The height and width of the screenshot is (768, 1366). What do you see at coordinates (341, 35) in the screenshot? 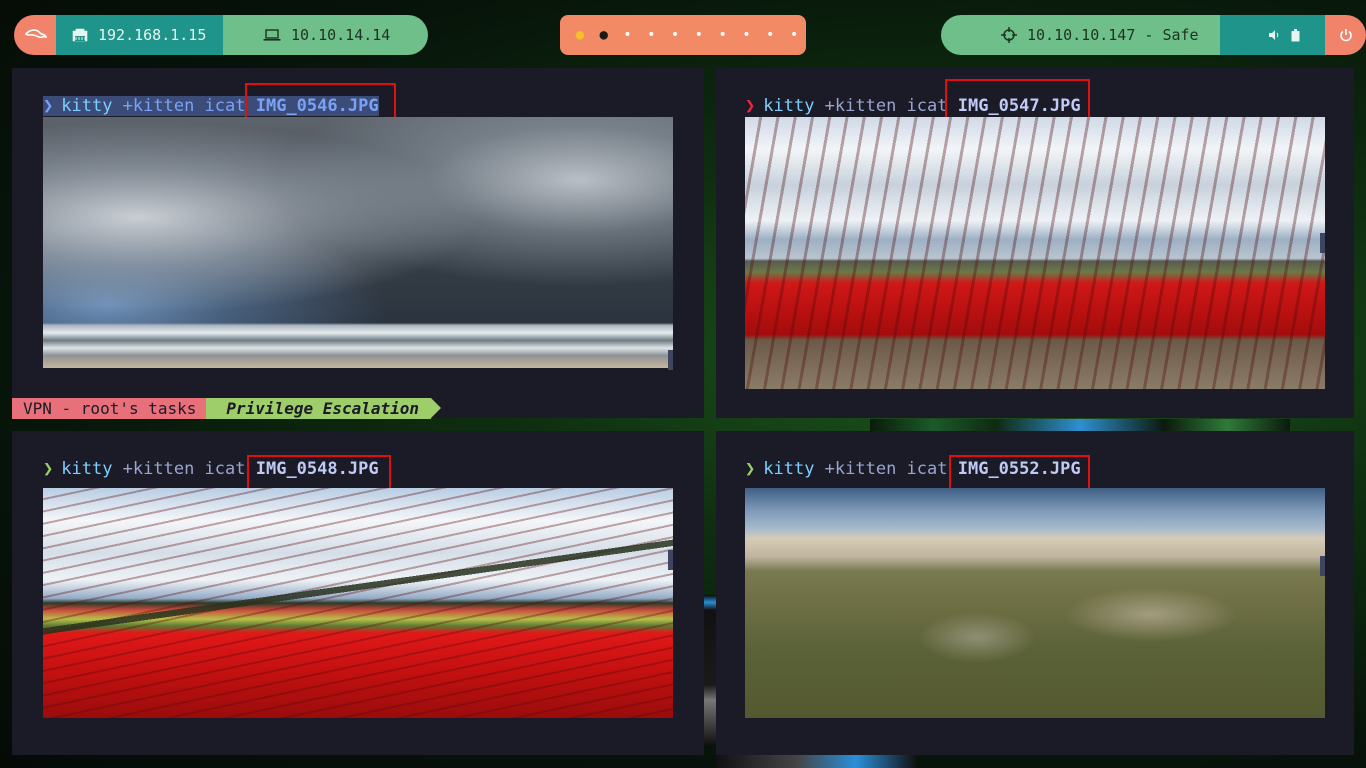
I see `vpn-ip-text: 10.10.14.14` at bounding box center [341, 35].